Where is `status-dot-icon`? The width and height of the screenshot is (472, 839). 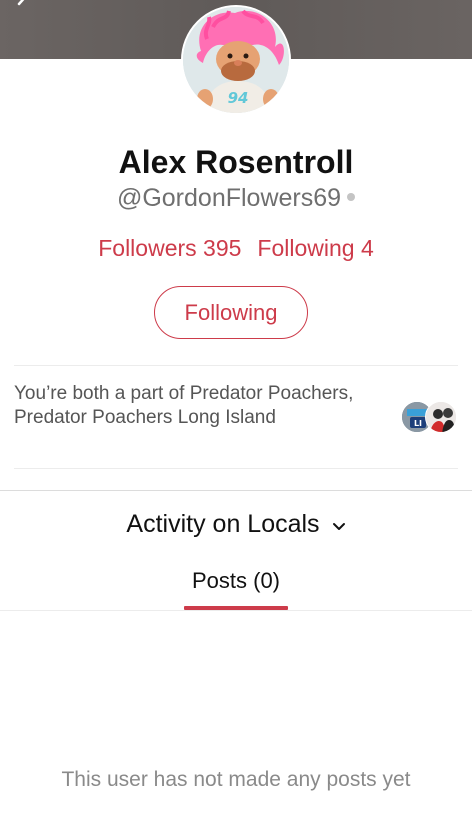
status-dot-icon is located at coordinates (351, 197).